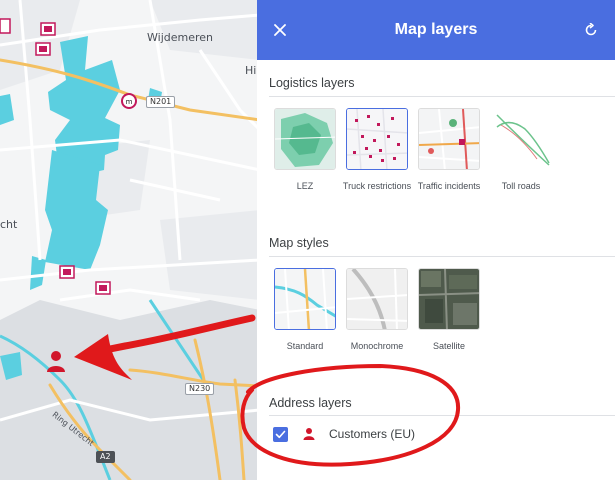 This screenshot has width=615, height=480. What do you see at coordinates (180, 37) in the screenshot?
I see `place-label-wijdemeren: Wijdemeren` at bounding box center [180, 37].